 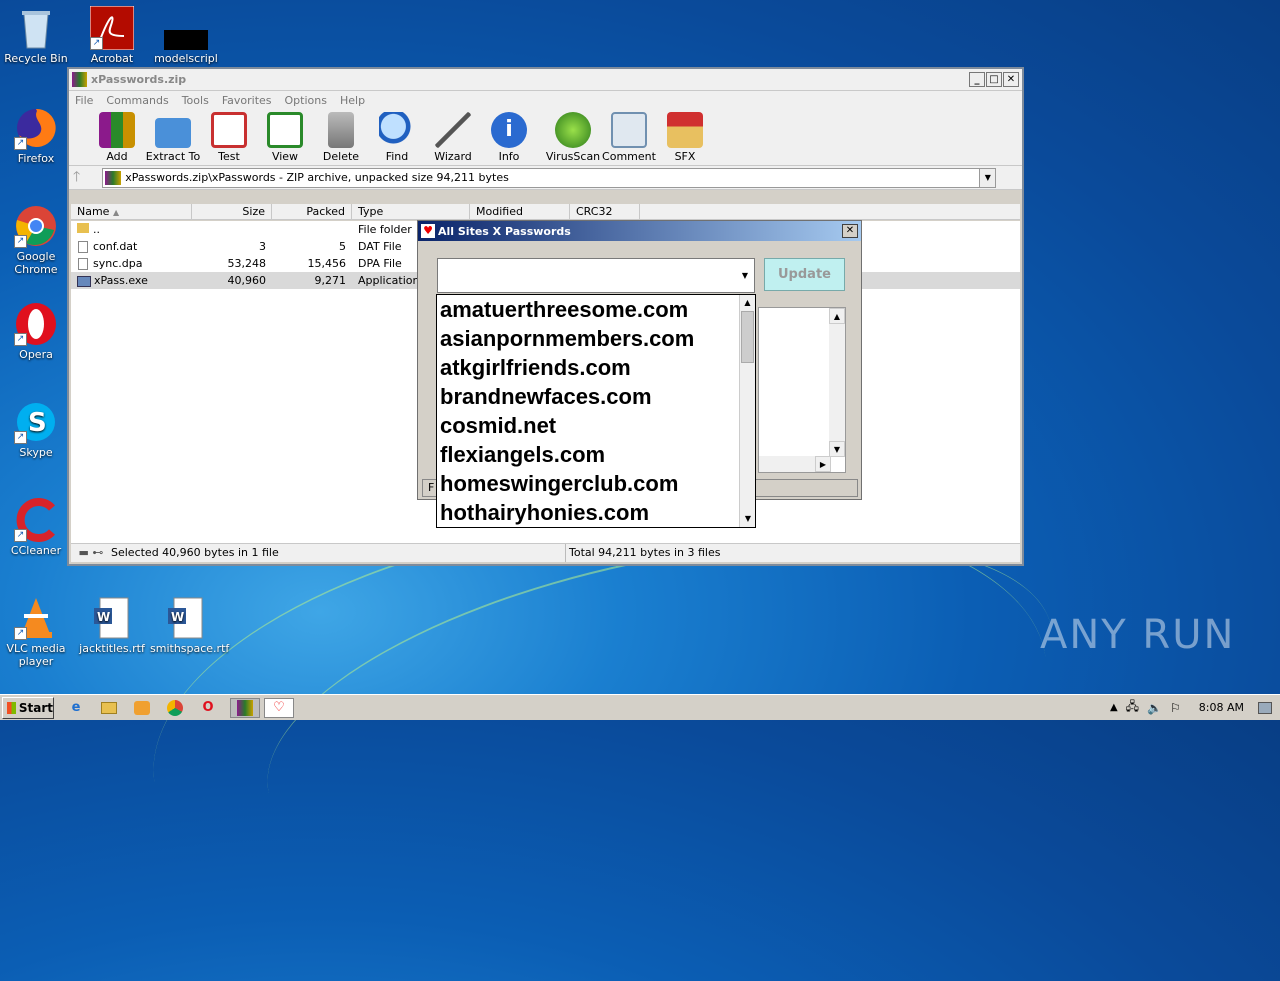 What do you see at coordinates (139, 79) in the screenshot?
I see `window-title: xPasswords.zip` at bounding box center [139, 79].